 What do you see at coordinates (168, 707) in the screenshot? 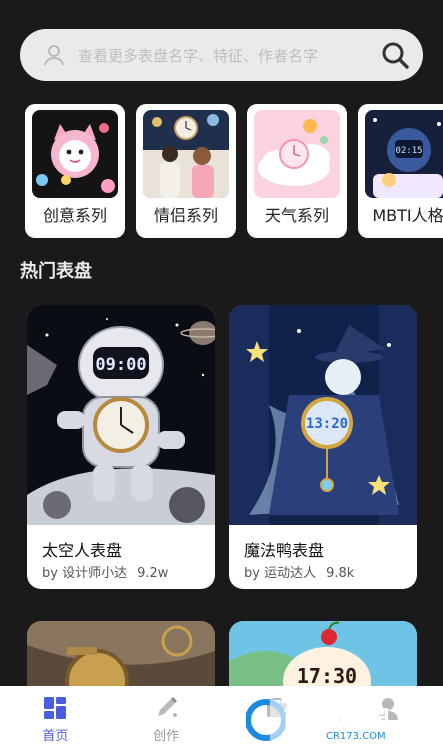
I see `pen-icon` at bounding box center [168, 707].